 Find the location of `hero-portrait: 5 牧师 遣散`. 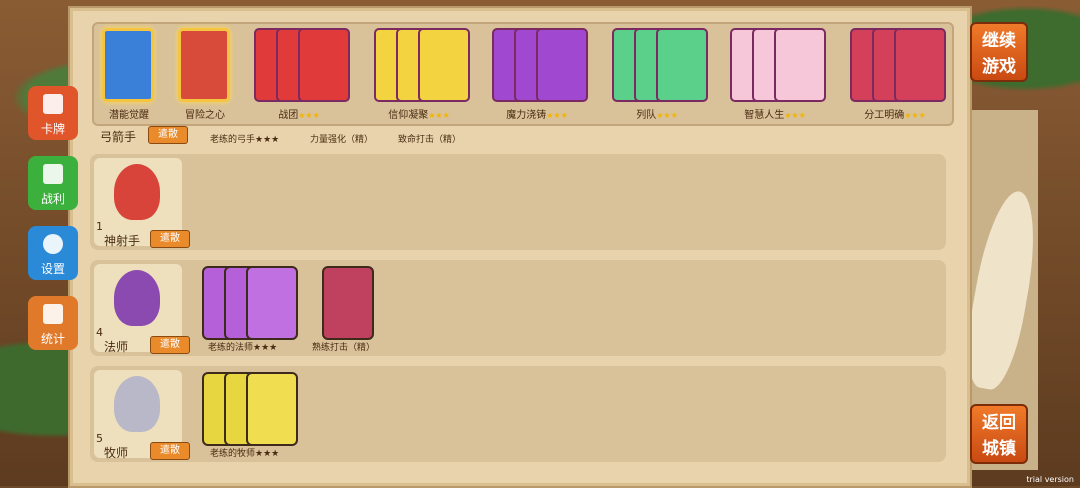

hero-portrait: 5 牧师 遣散 is located at coordinates (142, 415).